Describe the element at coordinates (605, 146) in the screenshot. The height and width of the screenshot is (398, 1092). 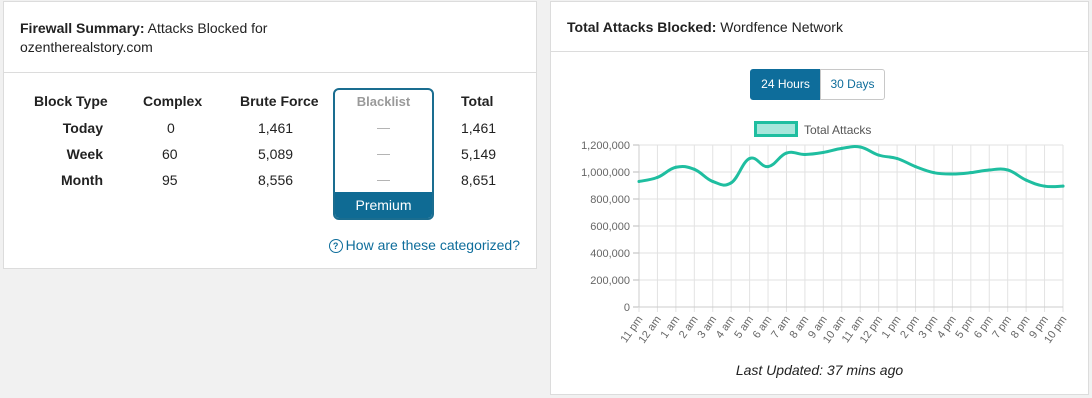
I see `y-tick-label: 1,200,000` at that location.